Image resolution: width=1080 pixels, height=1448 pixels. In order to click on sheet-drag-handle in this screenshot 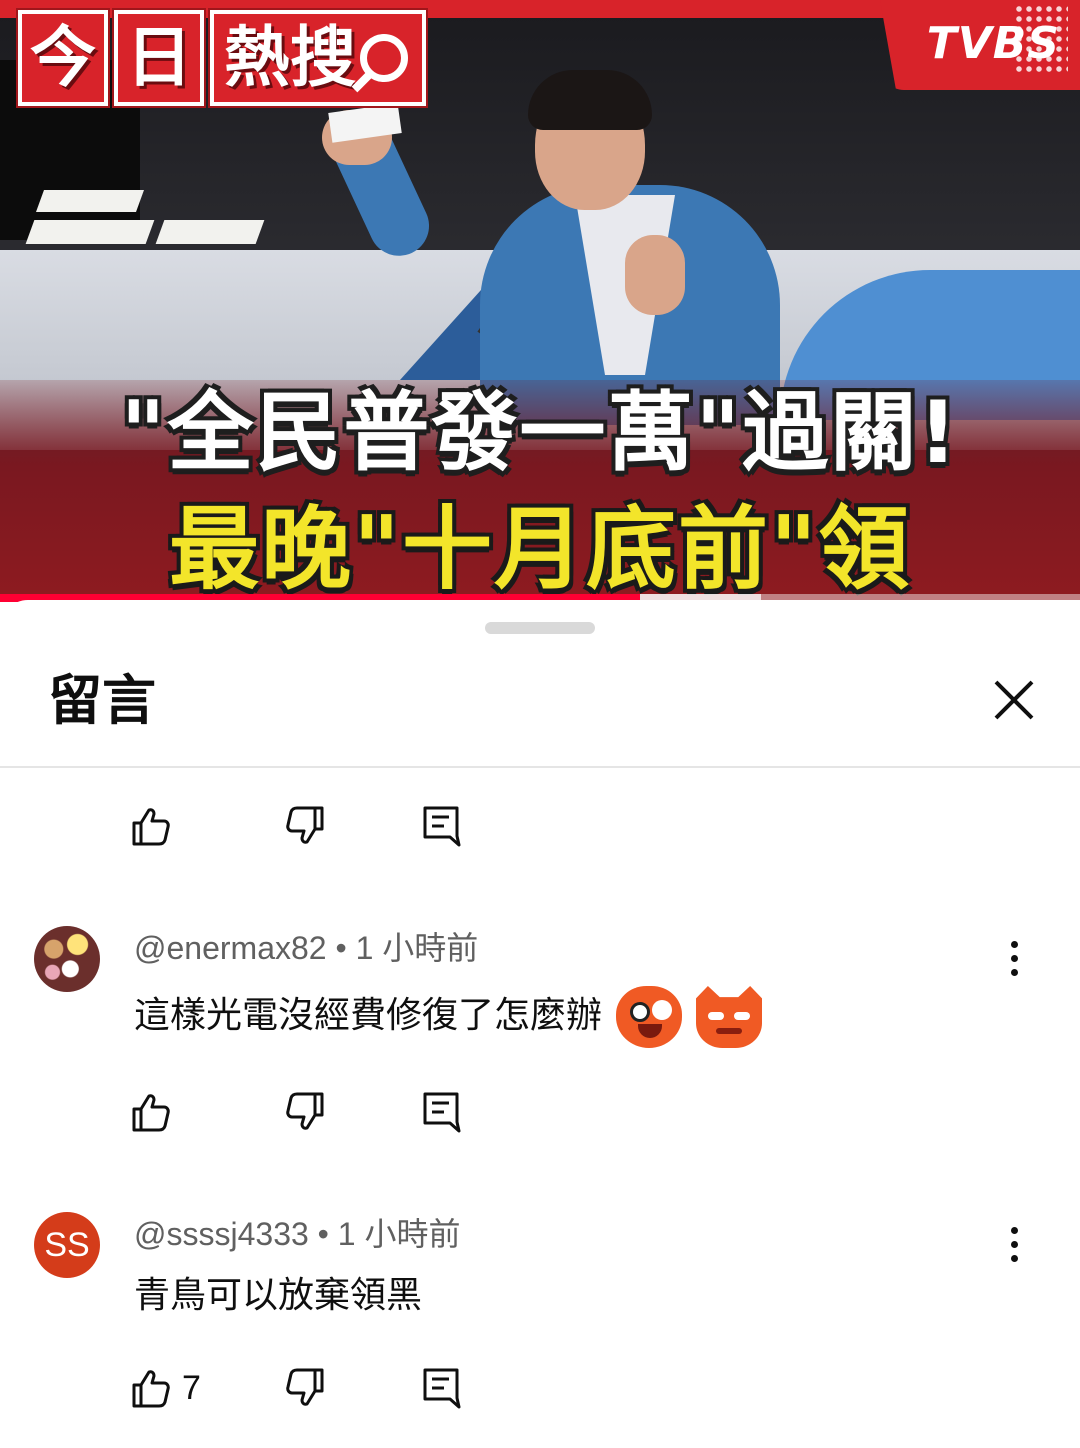, I will do `click(540, 628)`.